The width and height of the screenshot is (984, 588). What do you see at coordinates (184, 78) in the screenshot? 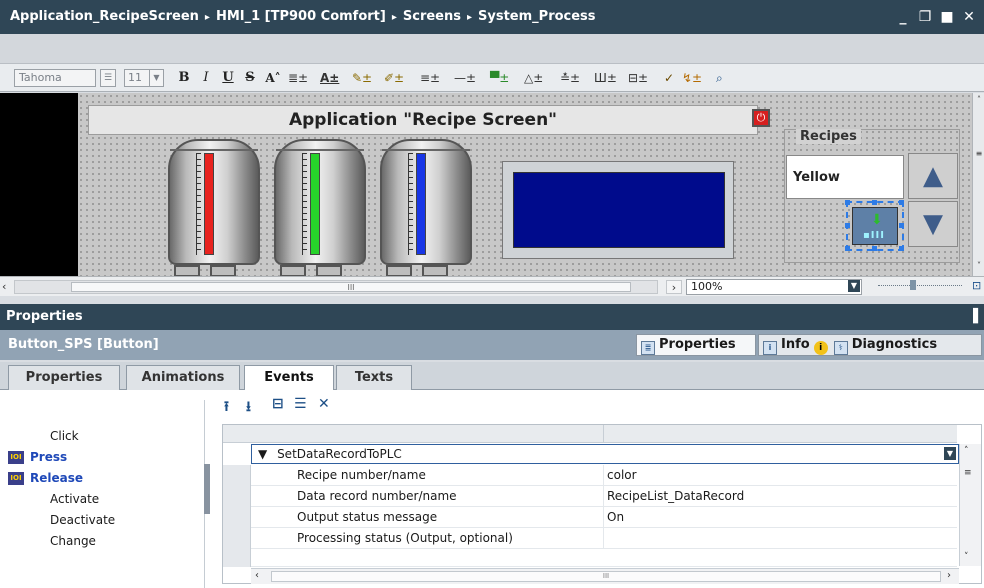
I see `bold-button: B` at bounding box center [184, 78].